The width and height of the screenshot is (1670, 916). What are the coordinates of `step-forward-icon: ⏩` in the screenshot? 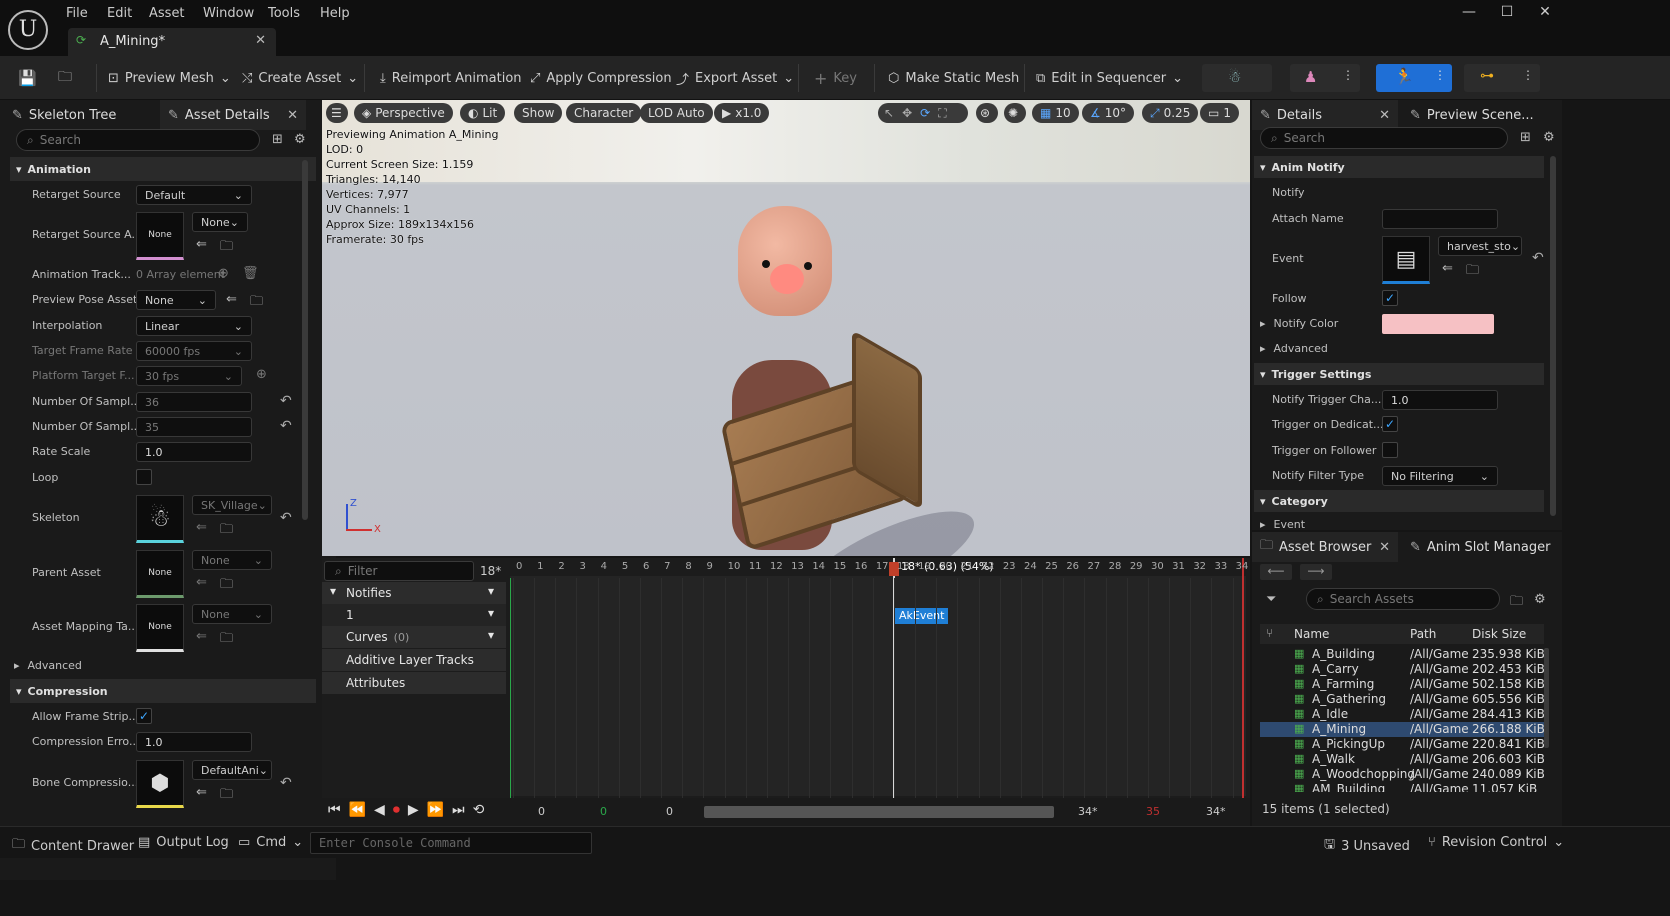 It's located at (435, 810).